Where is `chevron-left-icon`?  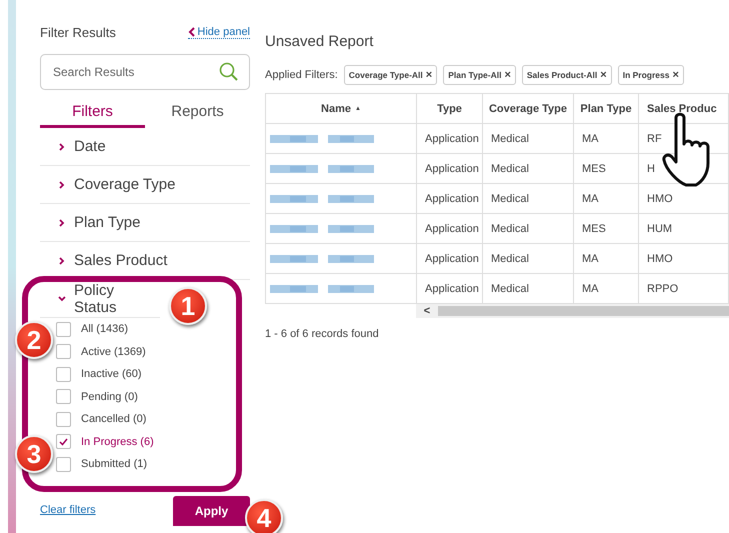
chevron-left-icon is located at coordinates (192, 31).